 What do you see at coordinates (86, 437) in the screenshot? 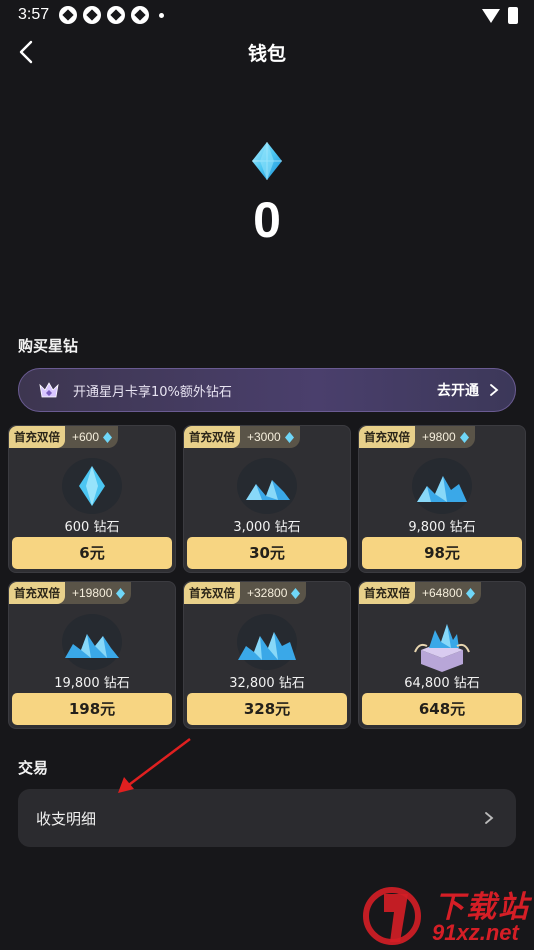
I see `badge-bonus: +600` at bounding box center [86, 437].